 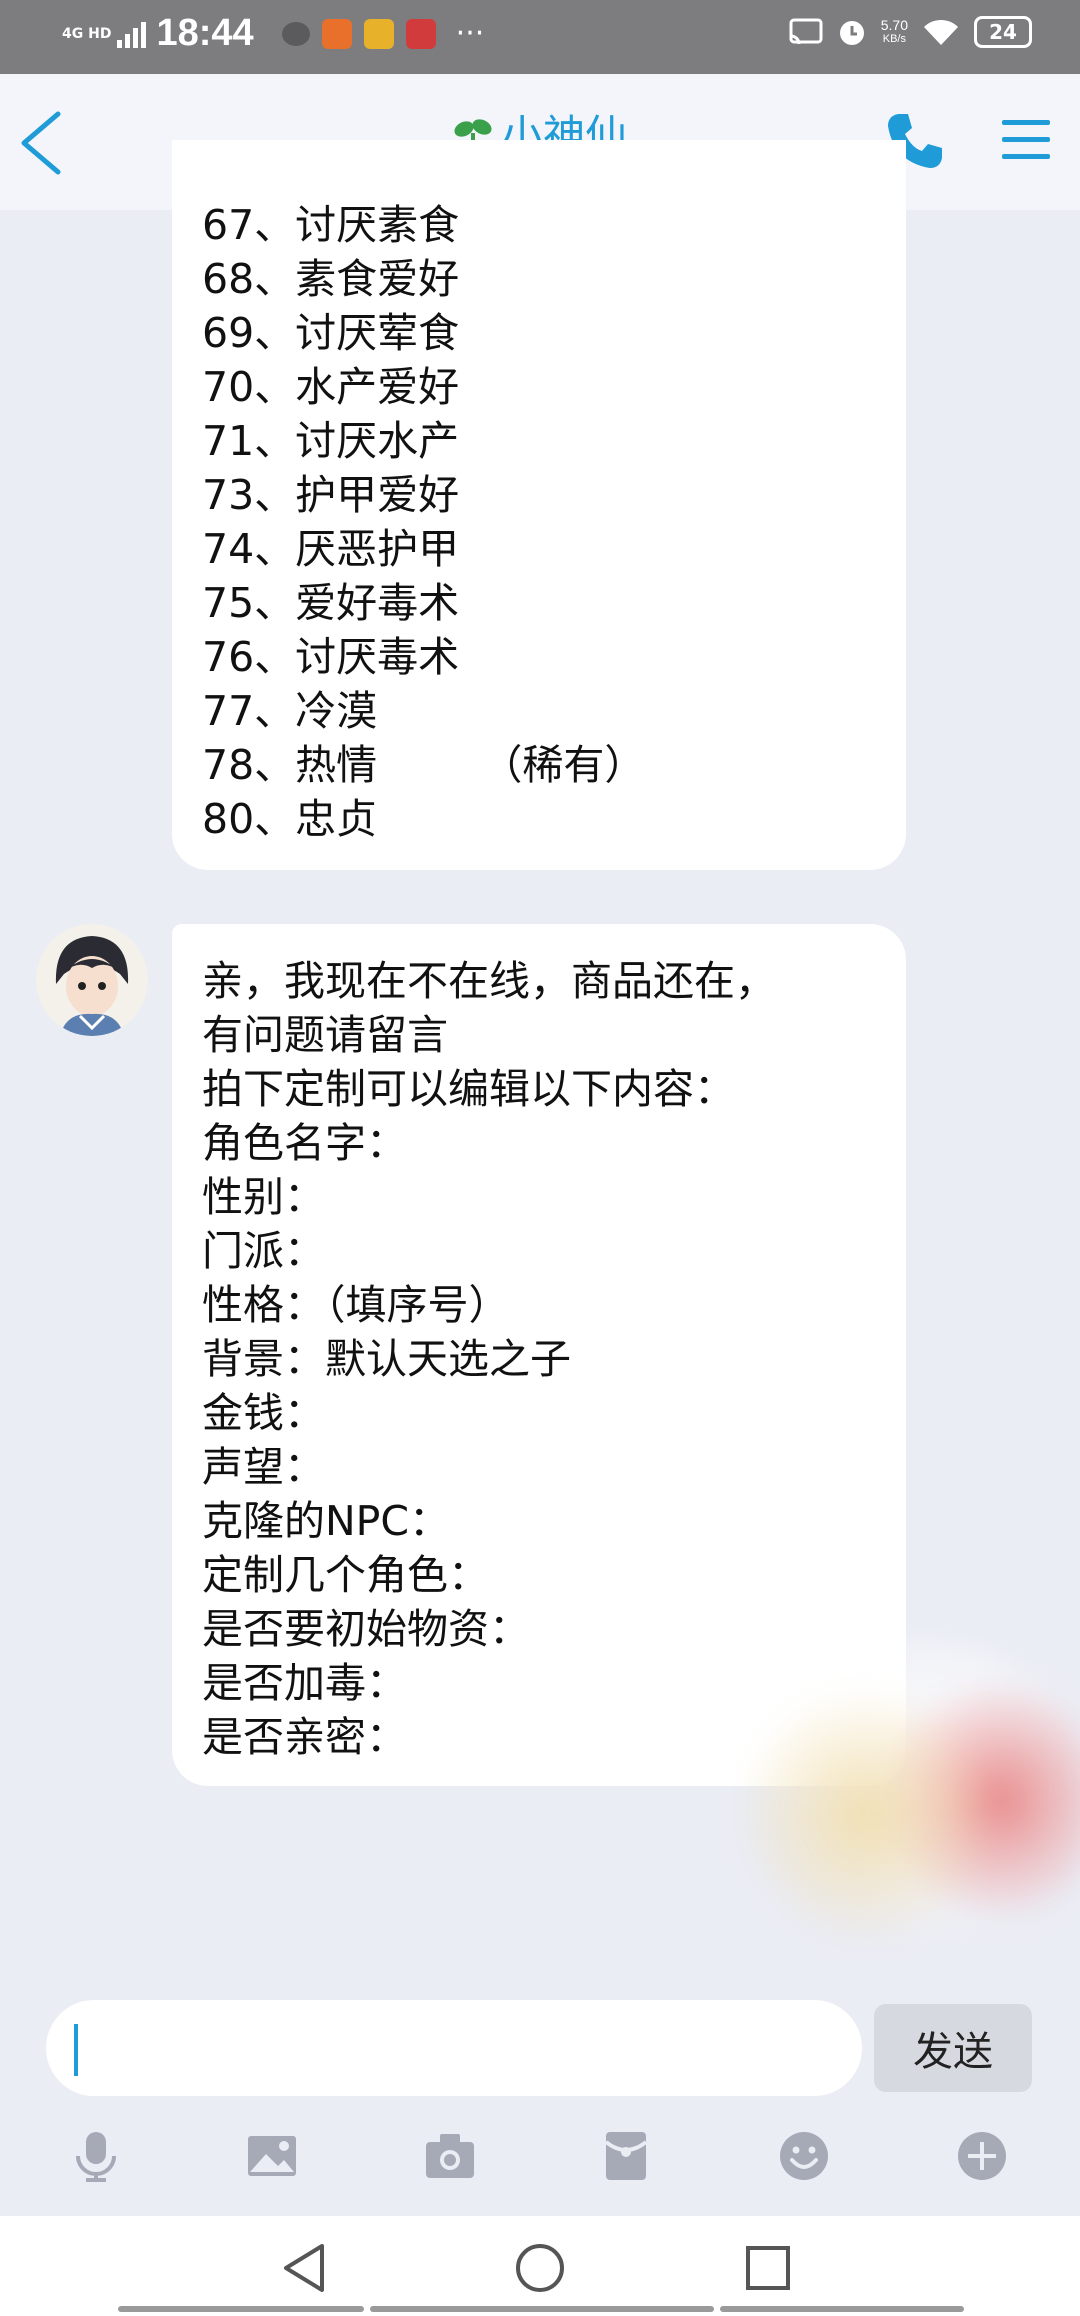 I want to click on red-packet-icon, so click(x=626, y=2156).